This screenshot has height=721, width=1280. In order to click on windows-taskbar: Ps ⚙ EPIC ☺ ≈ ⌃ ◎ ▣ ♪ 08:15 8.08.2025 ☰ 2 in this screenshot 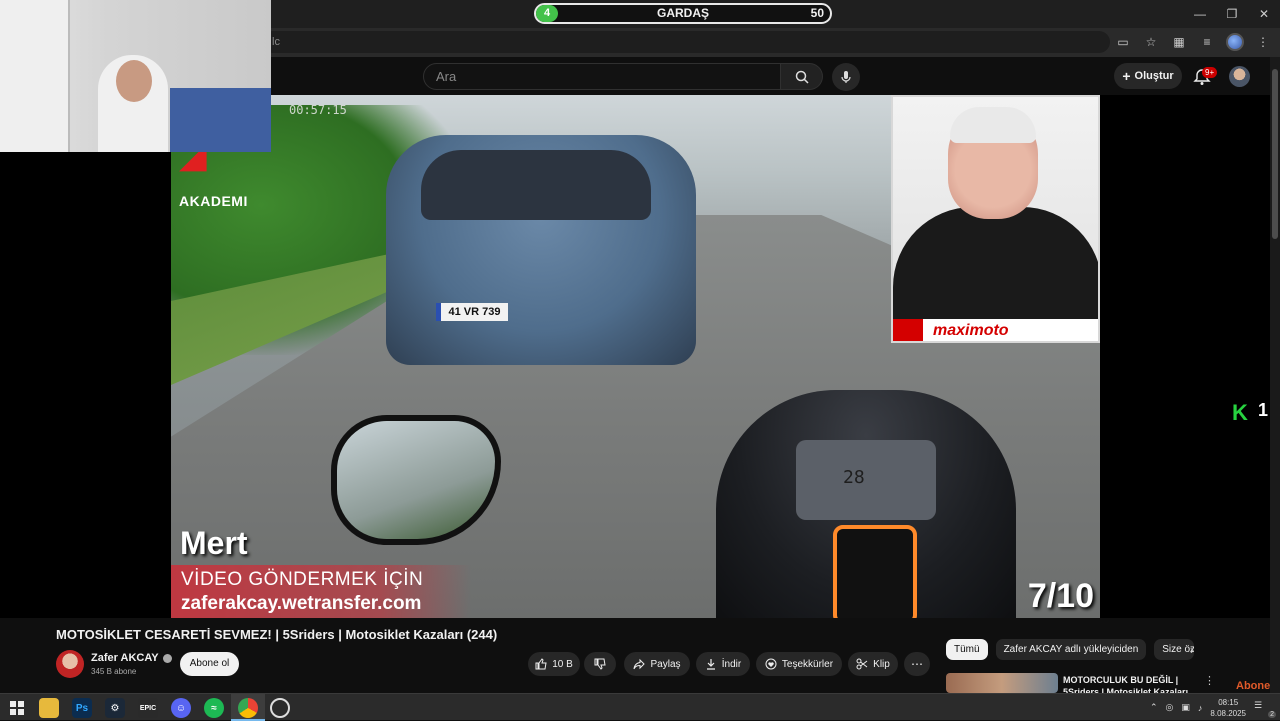, I will do `click(640, 707)`.